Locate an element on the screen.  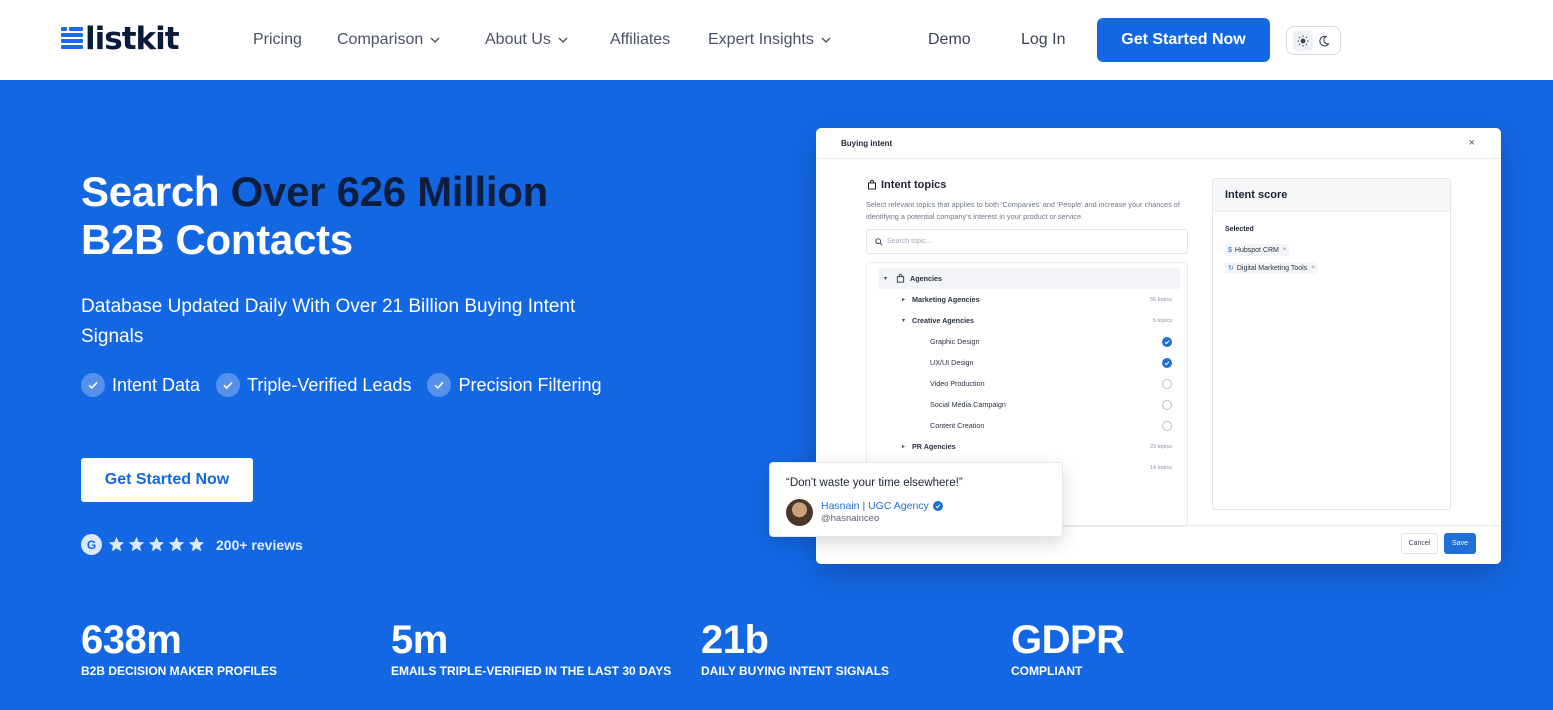
hero-get-started-button: Get Started Now is located at coordinates (167, 480).